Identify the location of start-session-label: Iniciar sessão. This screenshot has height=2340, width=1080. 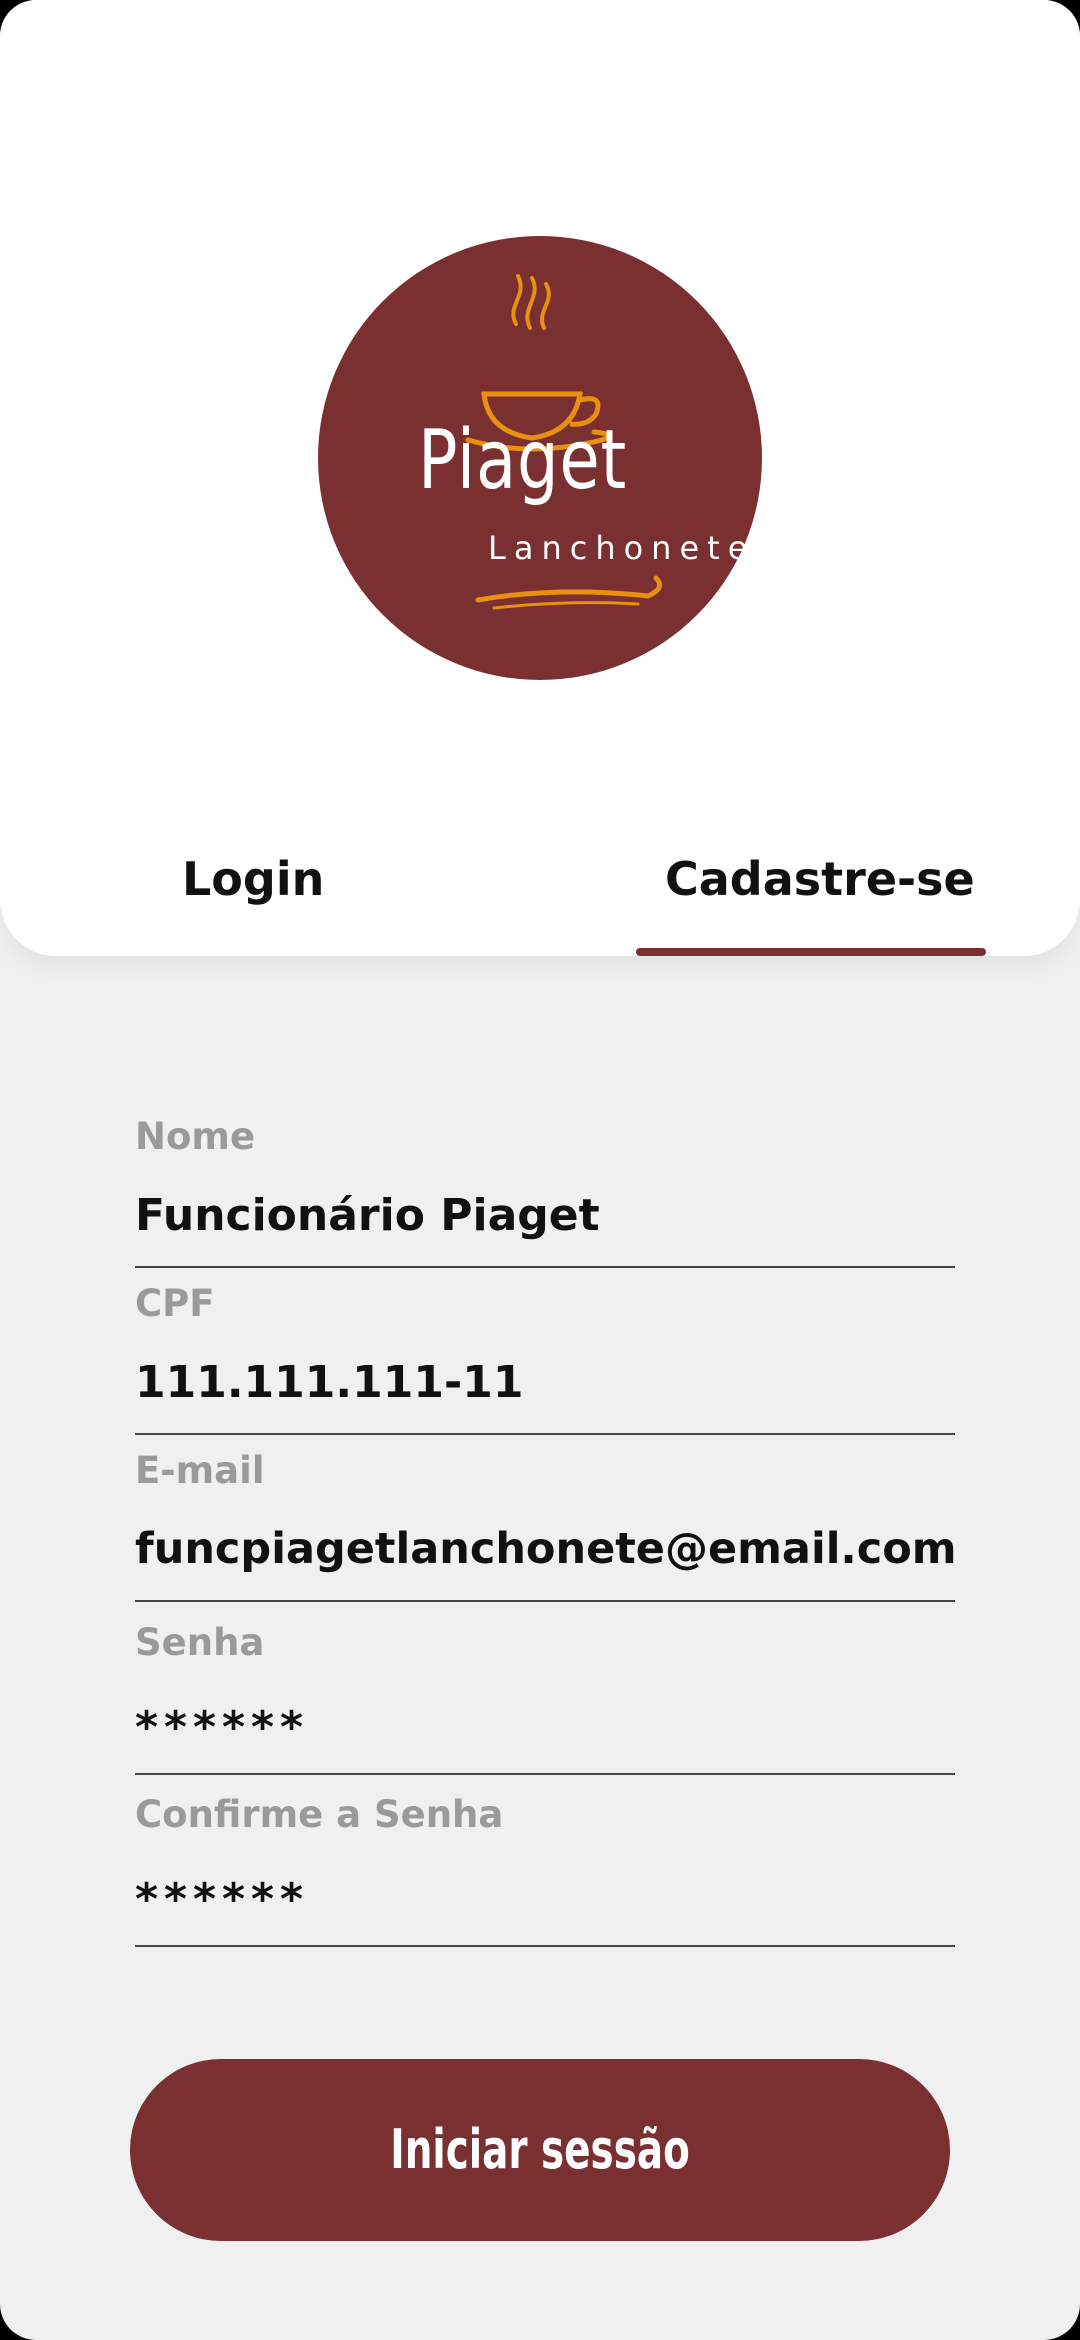
(540, 2149).